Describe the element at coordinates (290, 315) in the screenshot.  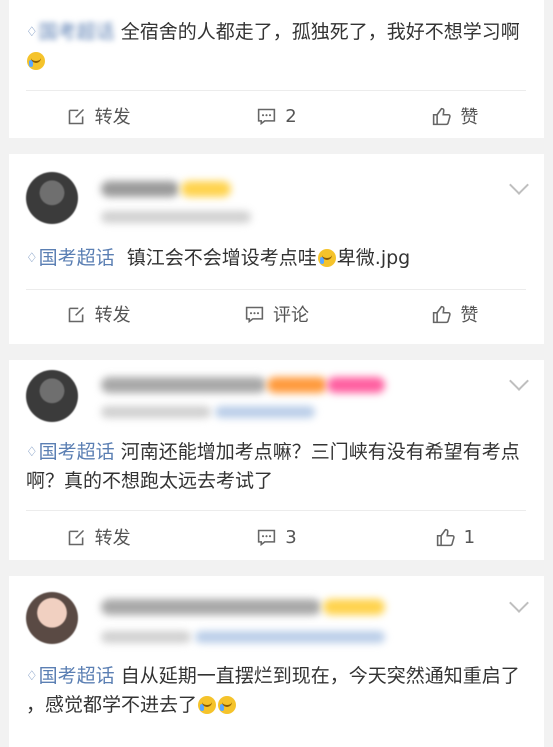
I see `comment-label: 评论` at that location.